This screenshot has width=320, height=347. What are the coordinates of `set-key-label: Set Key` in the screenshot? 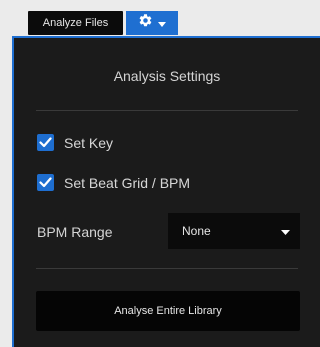 It's located at (89, 142).